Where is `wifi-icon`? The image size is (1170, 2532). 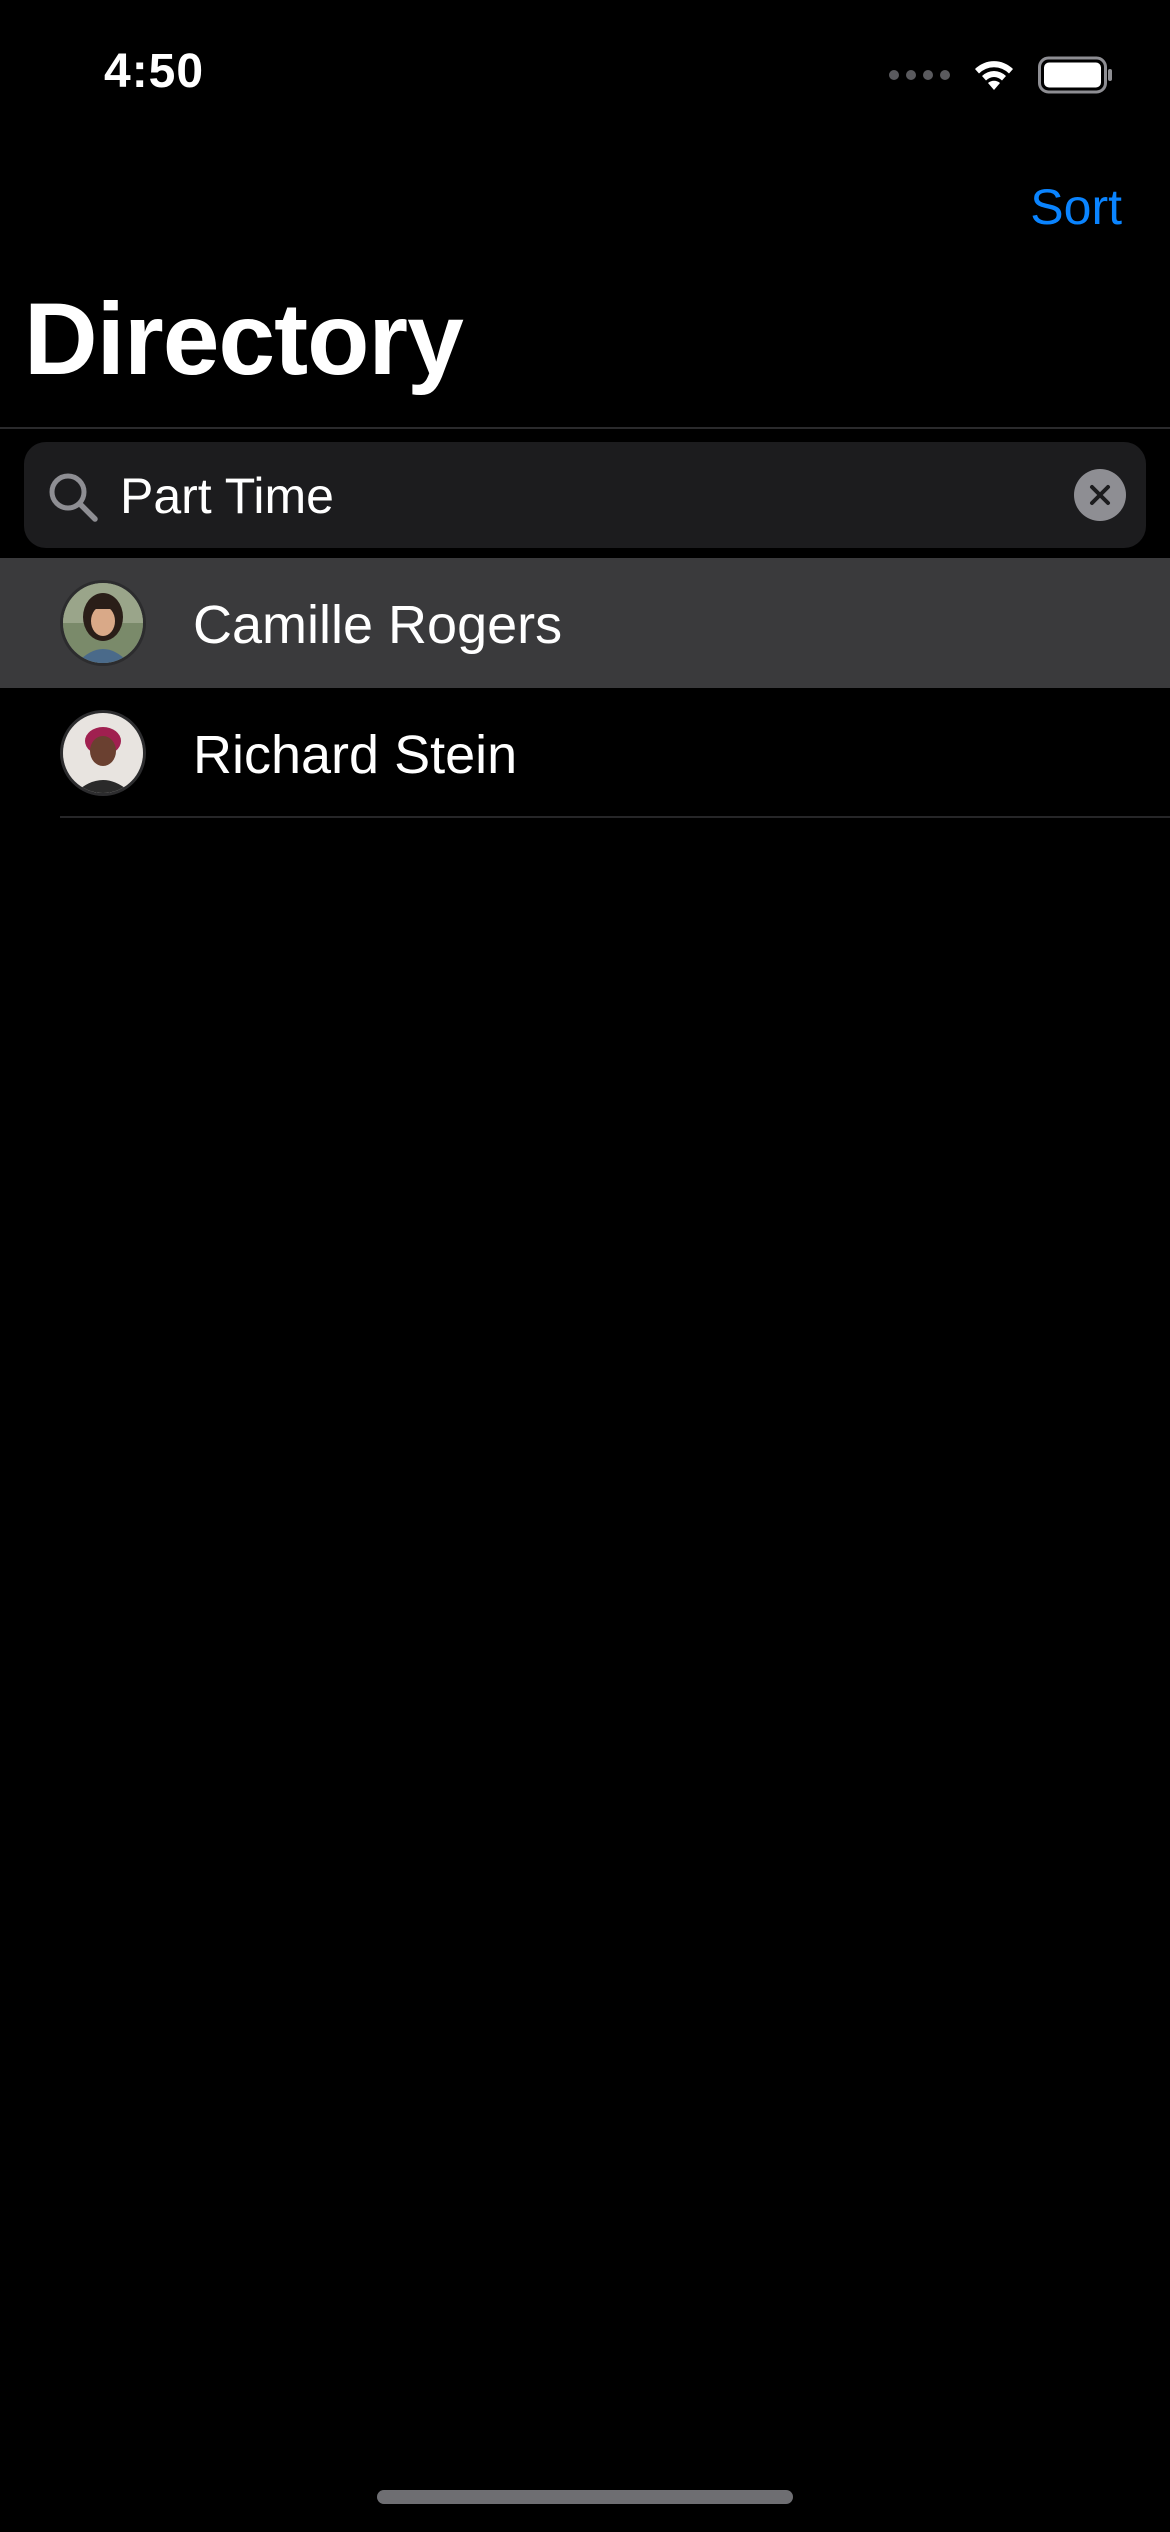 wifi-icon is located at coordinates (994, 75).